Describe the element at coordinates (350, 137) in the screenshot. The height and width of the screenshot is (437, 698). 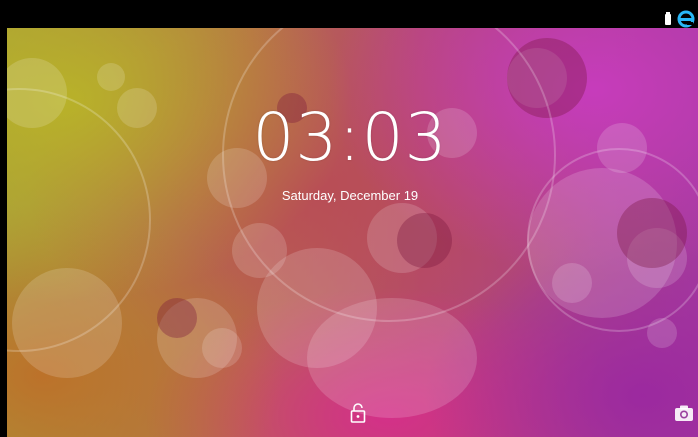
I see `lock-clock: 03:03` at that location.